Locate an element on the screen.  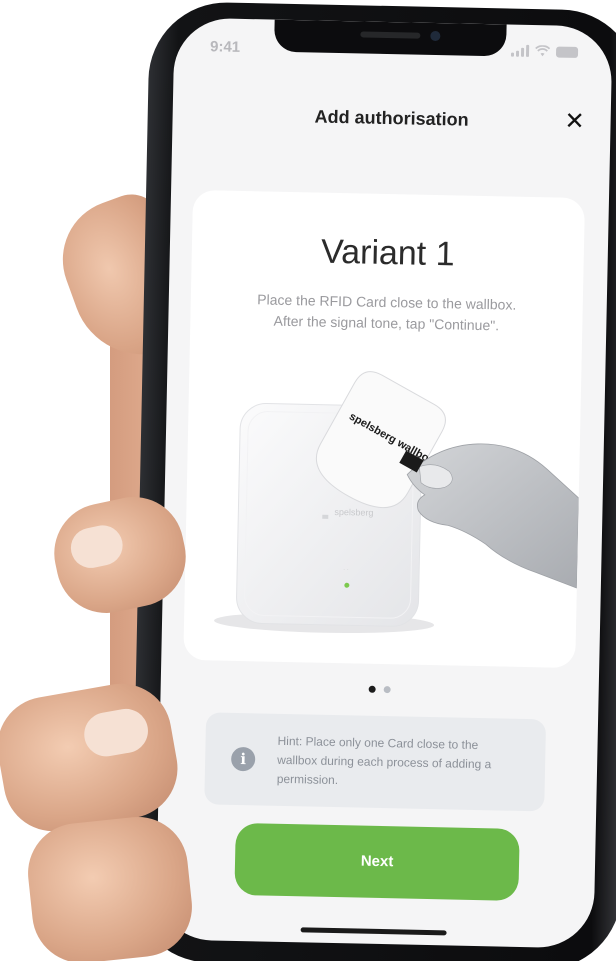
battery-icon is located at coordinates (567, 52).